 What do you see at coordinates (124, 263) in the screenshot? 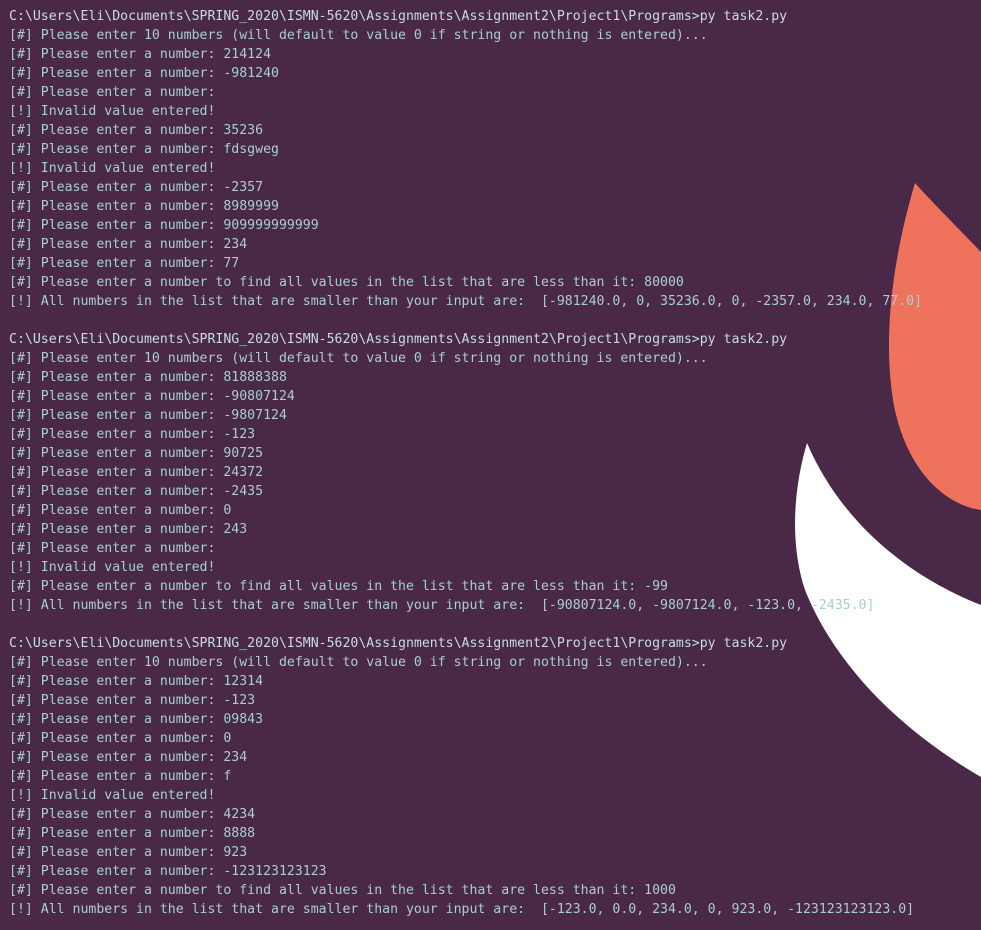
I see `output-line: [#] Please enter a number: 77` at bounding box center [124, 263].